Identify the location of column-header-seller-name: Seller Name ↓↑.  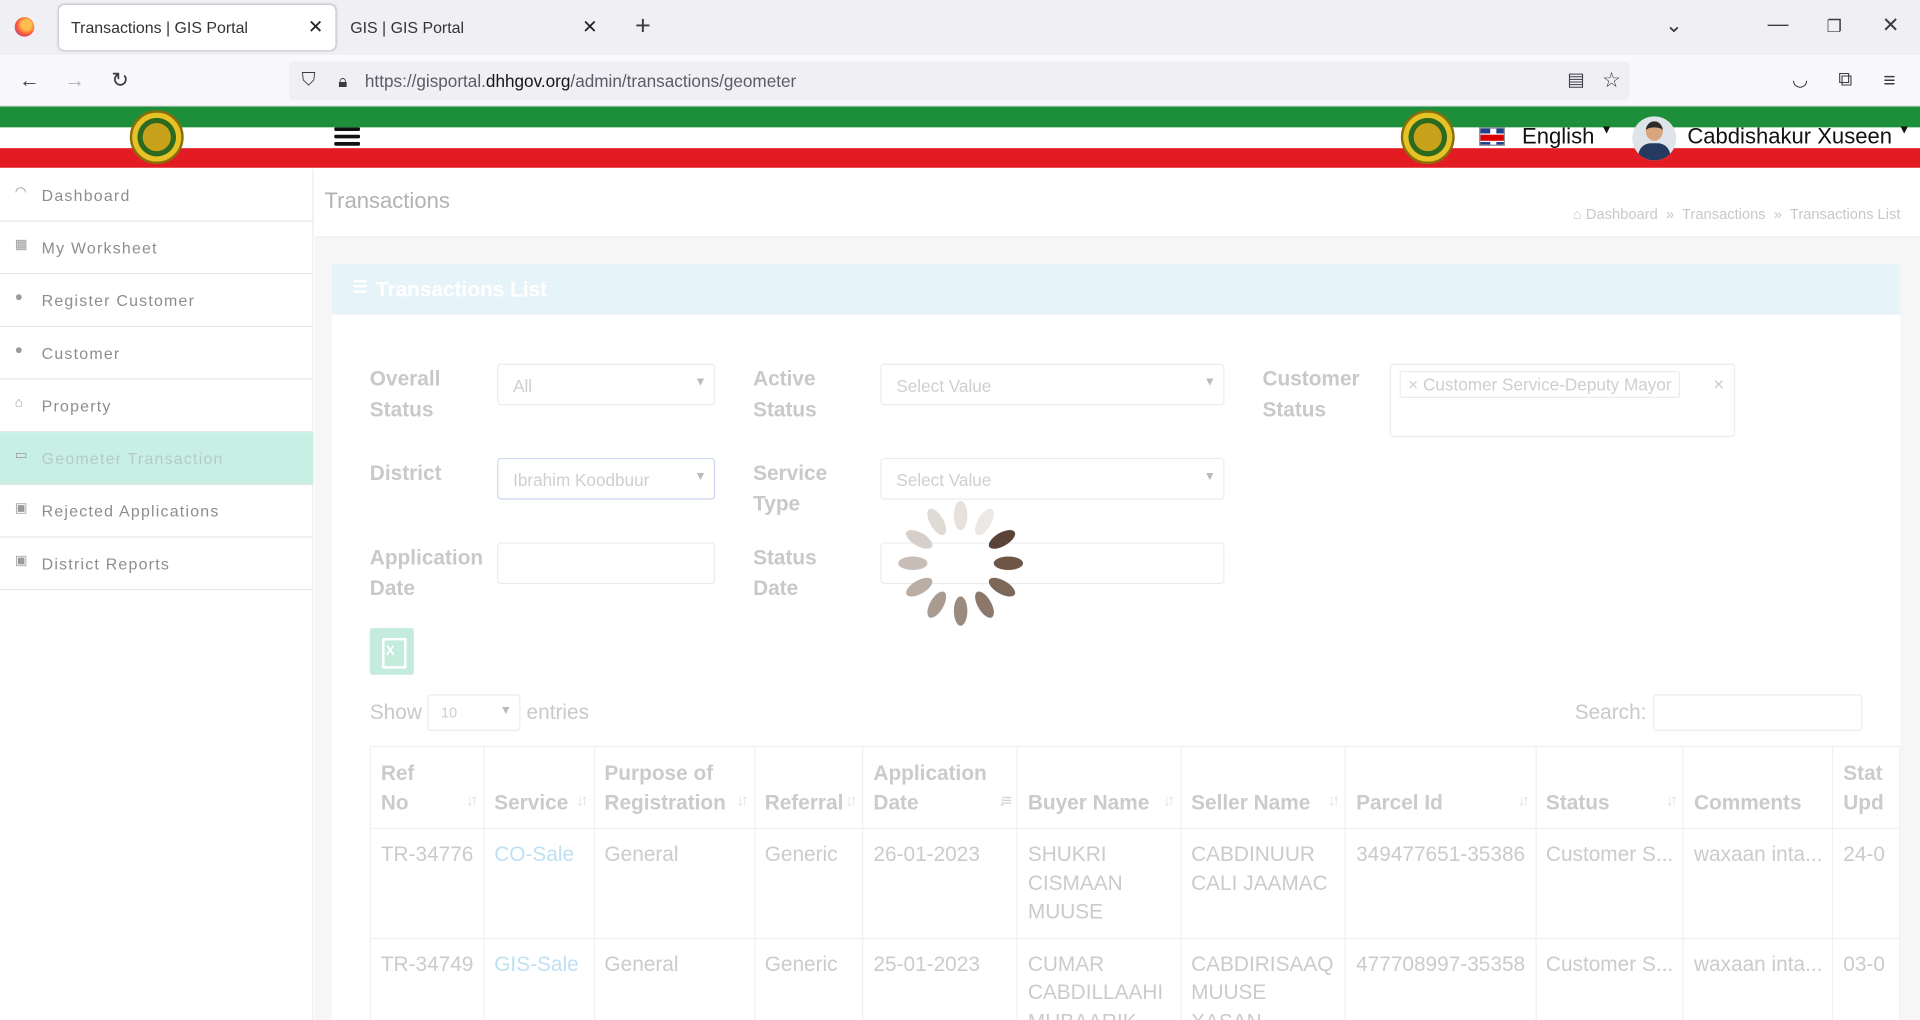
(1263, 787).